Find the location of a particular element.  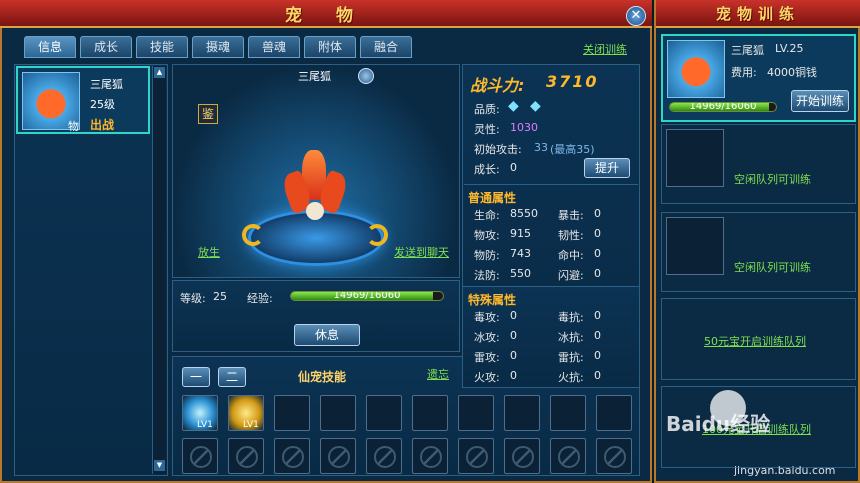

level-label: 等级: is located at coordinates (193, 298).